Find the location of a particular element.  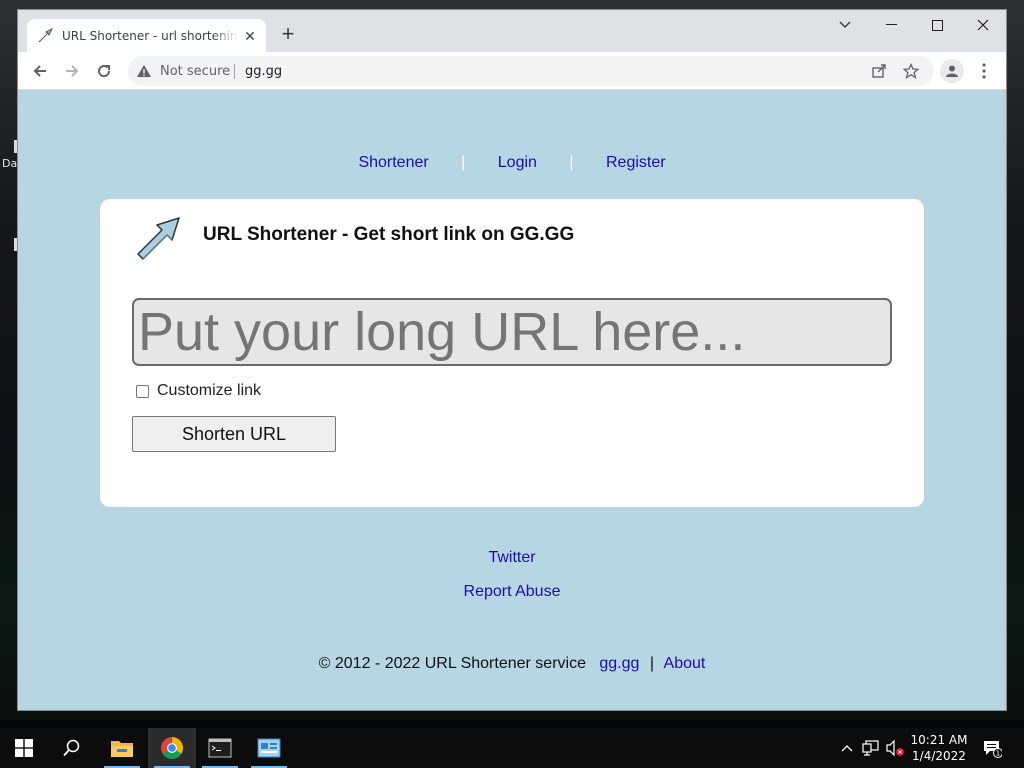

profile-avatar-icon is located at coordinates (952, 71).